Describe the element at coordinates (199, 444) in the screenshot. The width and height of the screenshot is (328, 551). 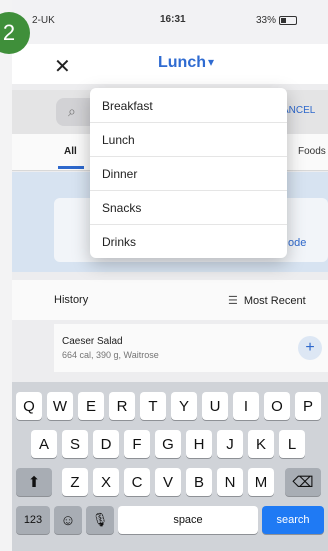
I see `key-h: H` at that location.